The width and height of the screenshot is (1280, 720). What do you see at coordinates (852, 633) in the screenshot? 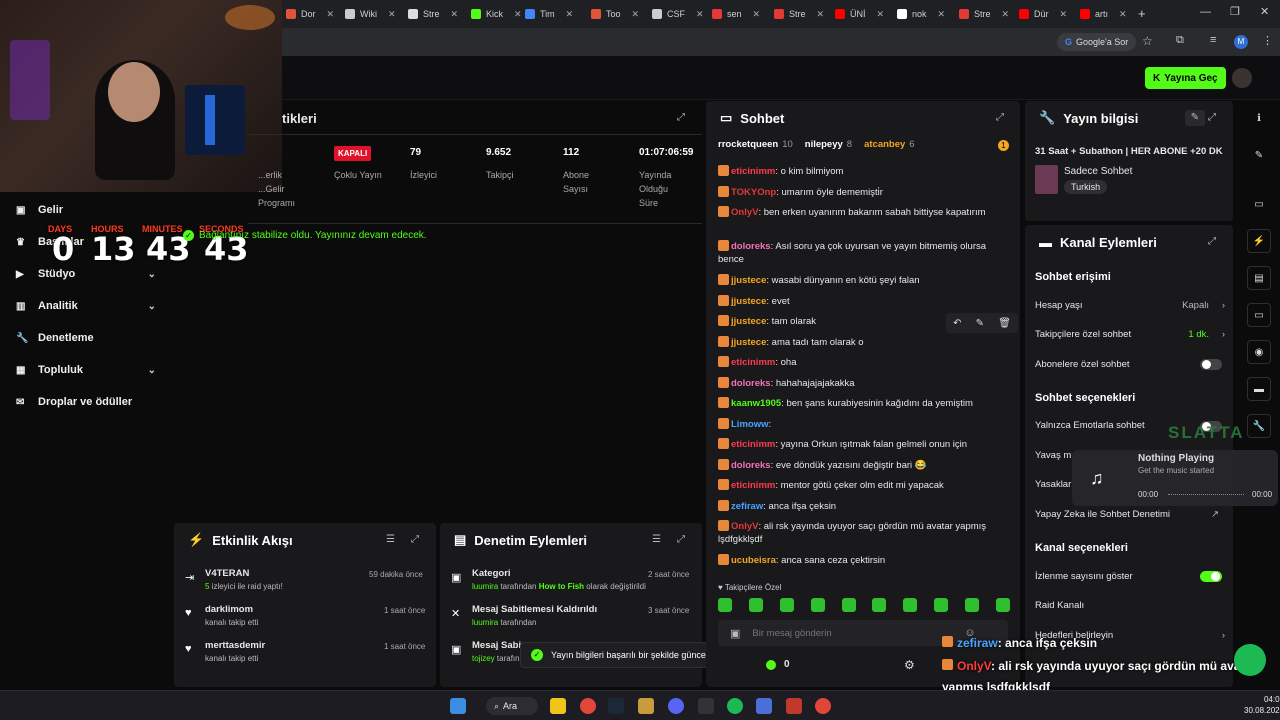
I see `chat-input` at bounding box center [852, 633].